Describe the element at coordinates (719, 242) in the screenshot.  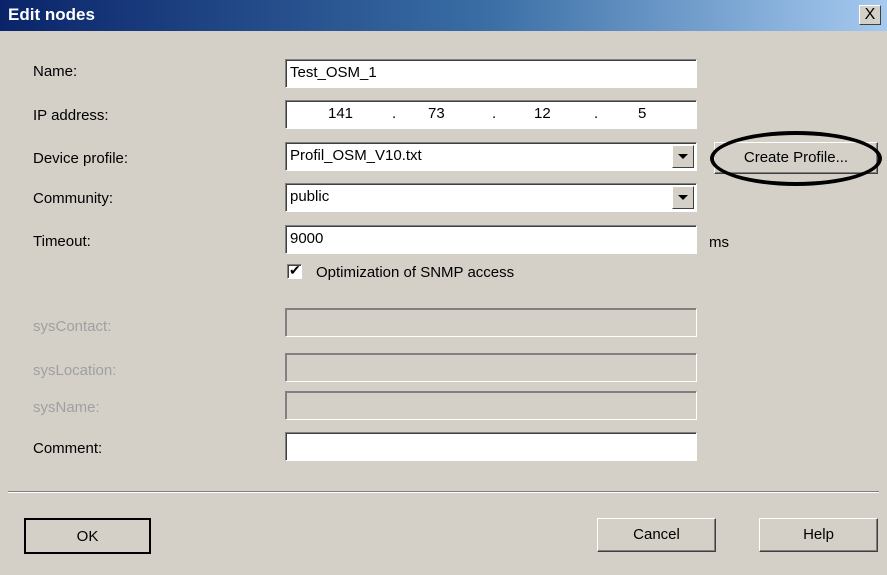
I see `timeout-unit: ms` at that location.